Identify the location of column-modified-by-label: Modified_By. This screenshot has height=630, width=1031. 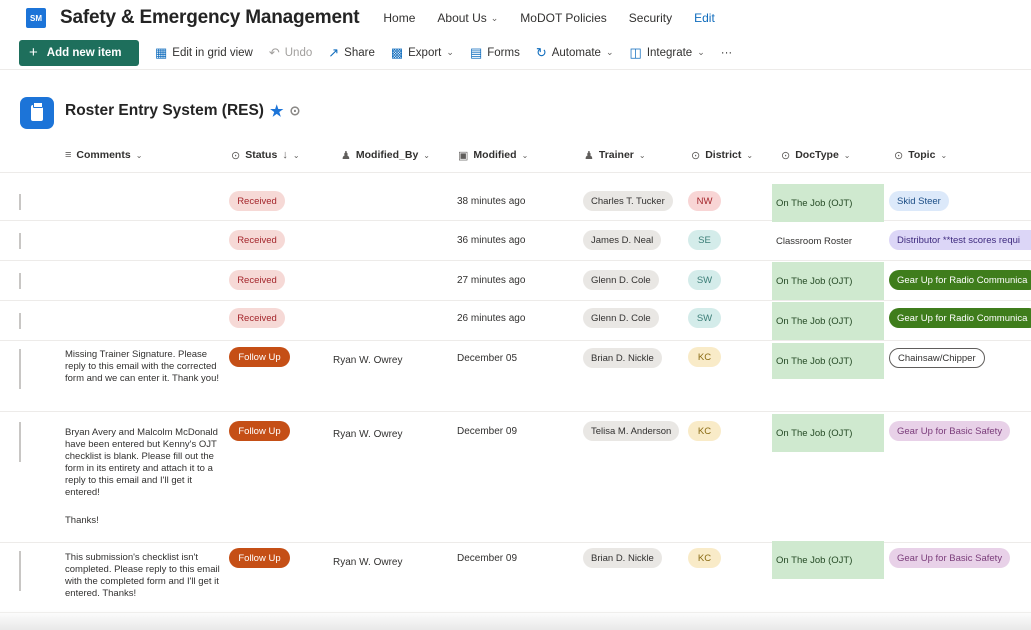
(387, 155).